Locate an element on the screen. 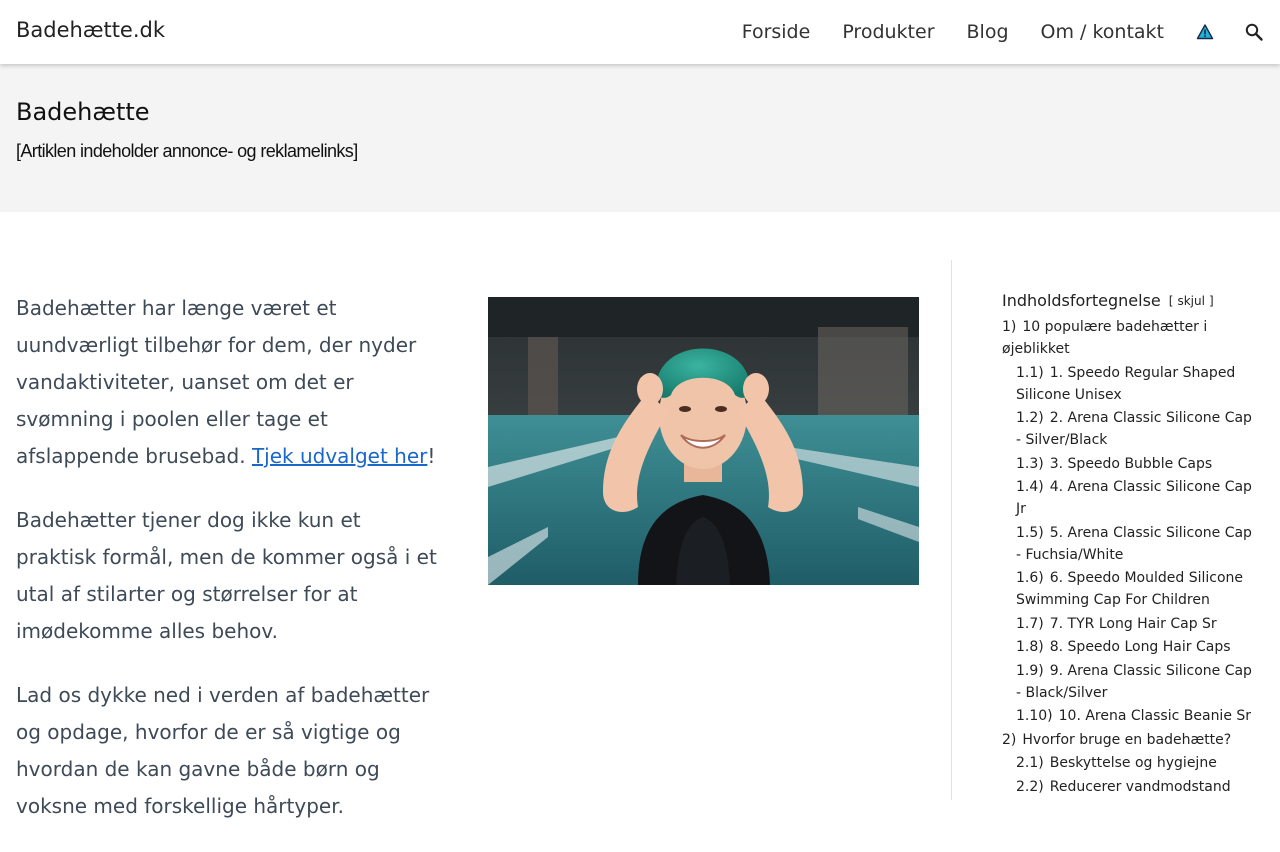 This screenshot has height=852, width=1280. toc-item: 2) Hvorfor bruge en badehætte? is located at coordinates (1127, 740).